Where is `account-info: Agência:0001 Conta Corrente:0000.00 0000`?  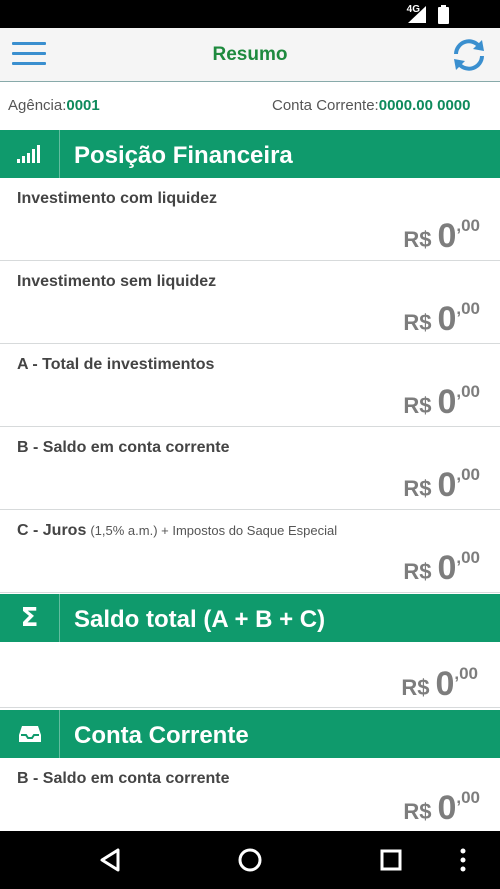
account-info: Agência:0001 Conta Corrente:0000.00 0000 is located at coordinates (250, 106).